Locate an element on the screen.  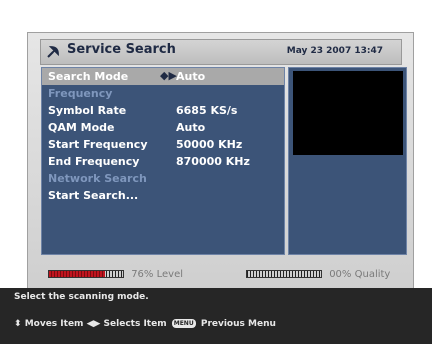
level-meter: 76% Level is located at coordinates (115, 274).